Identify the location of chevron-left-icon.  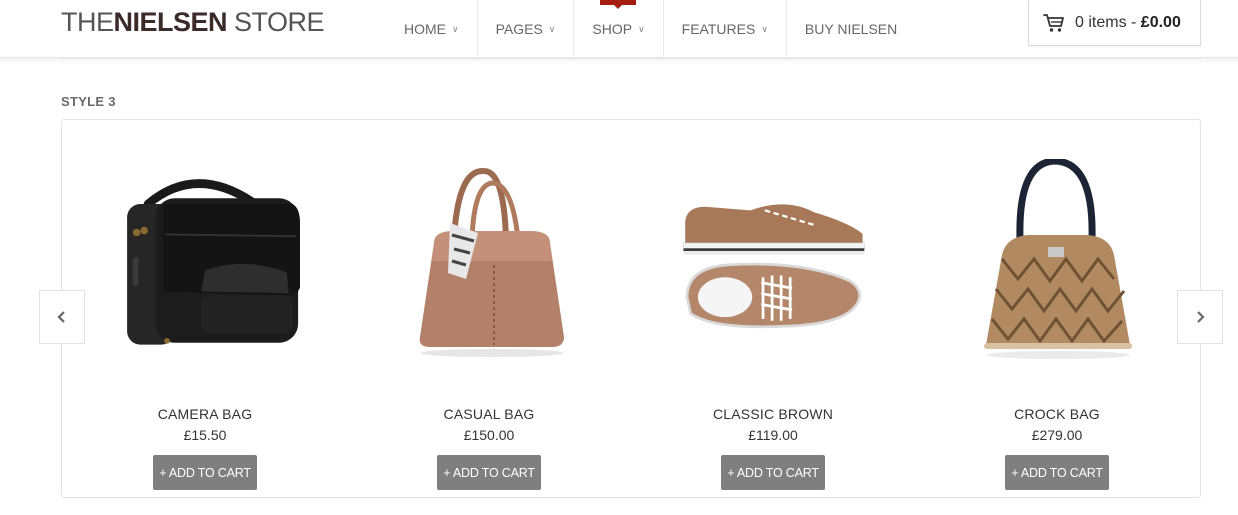
(61, 317).